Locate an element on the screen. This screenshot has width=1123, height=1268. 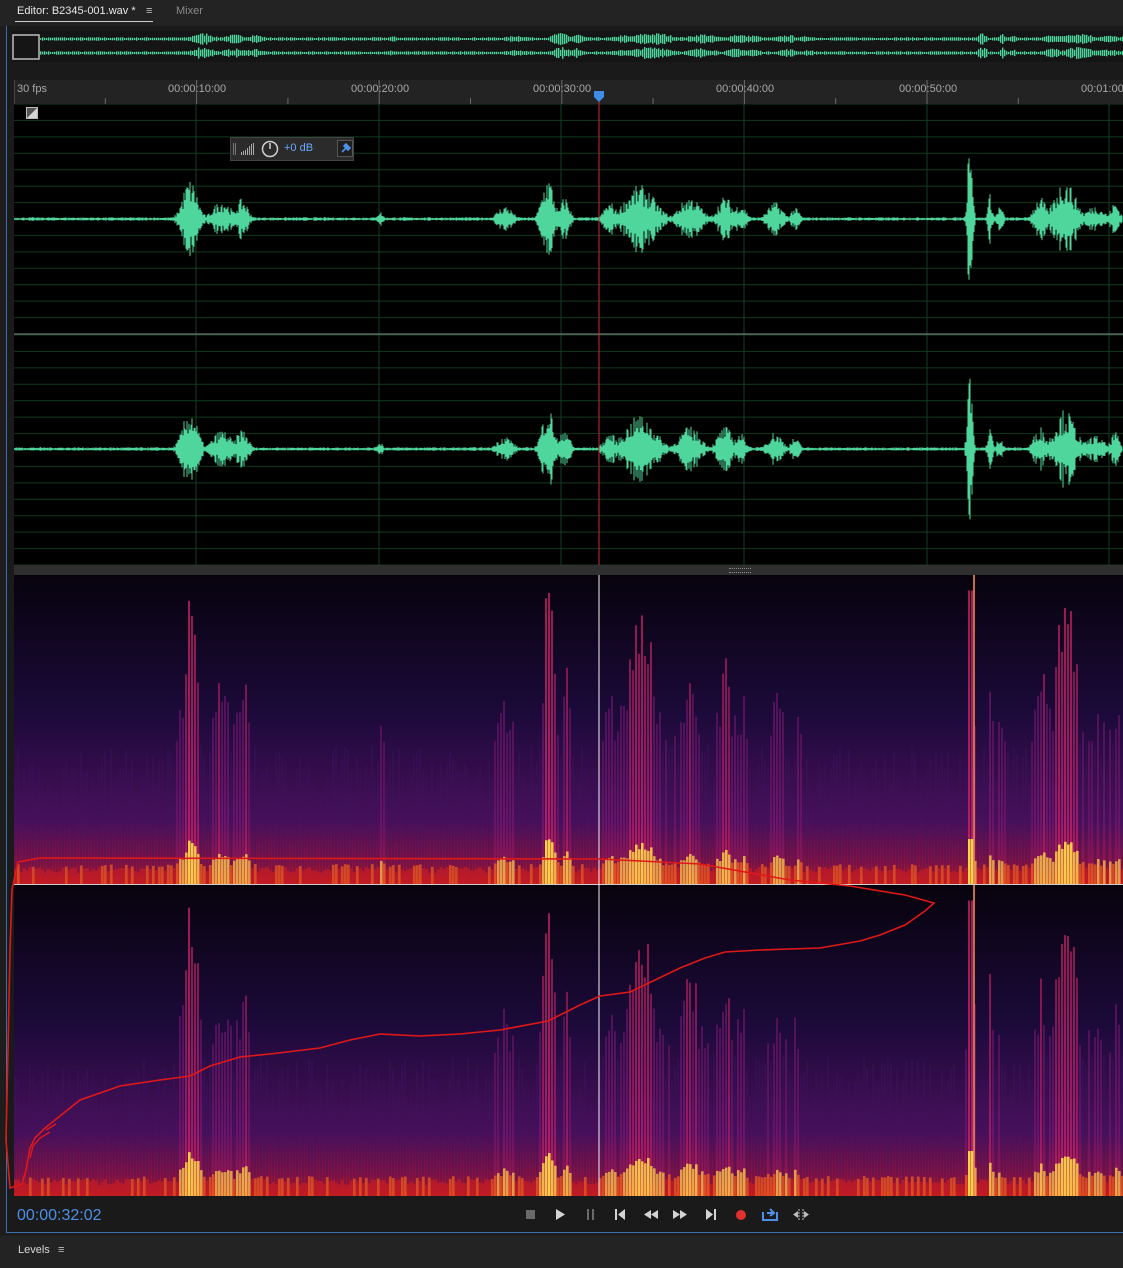
ruler-tick-label: 00:00:50:00 is located at coordinates (928, 89).